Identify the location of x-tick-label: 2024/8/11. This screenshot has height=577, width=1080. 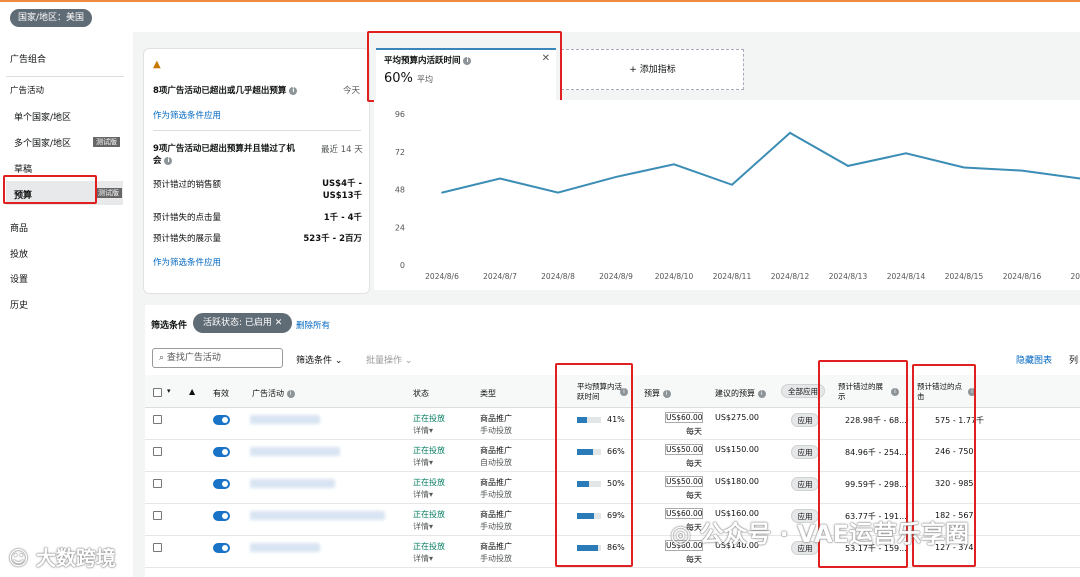
(732, 276).